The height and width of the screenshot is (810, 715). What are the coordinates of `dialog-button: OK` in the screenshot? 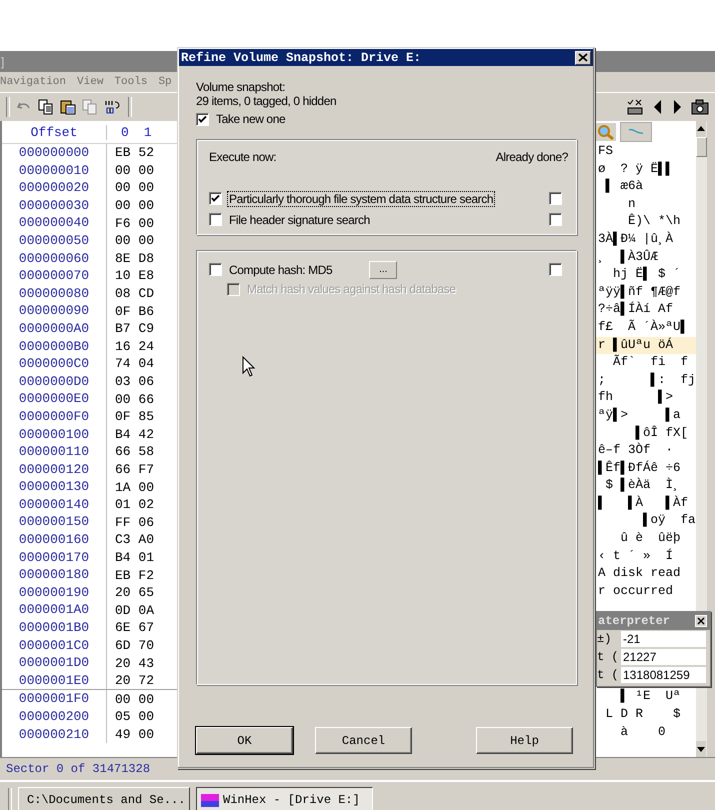 It's located at (244, 740).